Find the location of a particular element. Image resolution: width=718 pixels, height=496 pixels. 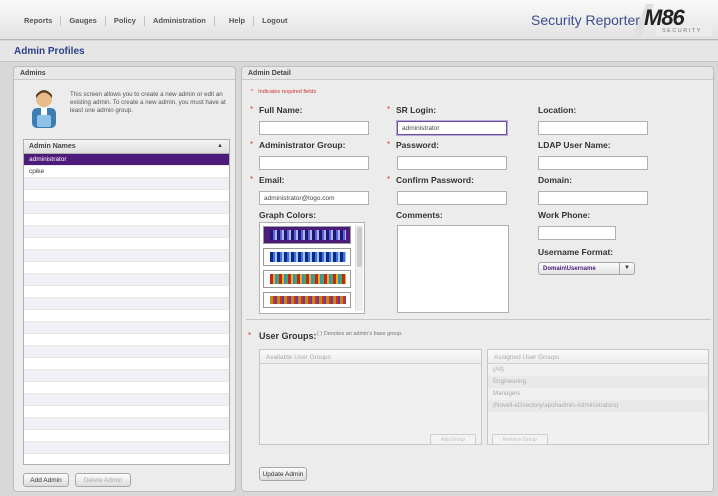

sr-login-label: SR Login: is located at coordinates (416, 110).